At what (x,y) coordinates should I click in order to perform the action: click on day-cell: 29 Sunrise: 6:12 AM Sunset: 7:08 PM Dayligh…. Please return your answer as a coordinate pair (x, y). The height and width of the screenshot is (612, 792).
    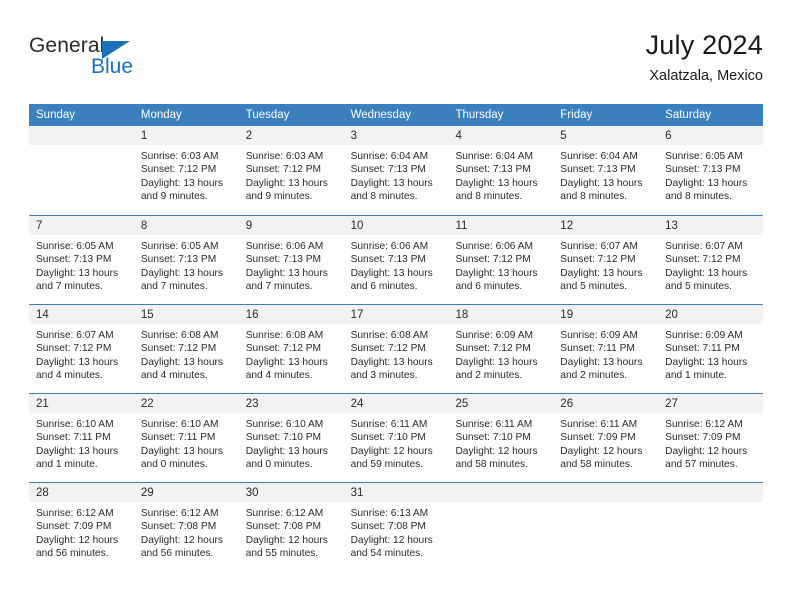
    Looking at the image, I should click on (186, 527).